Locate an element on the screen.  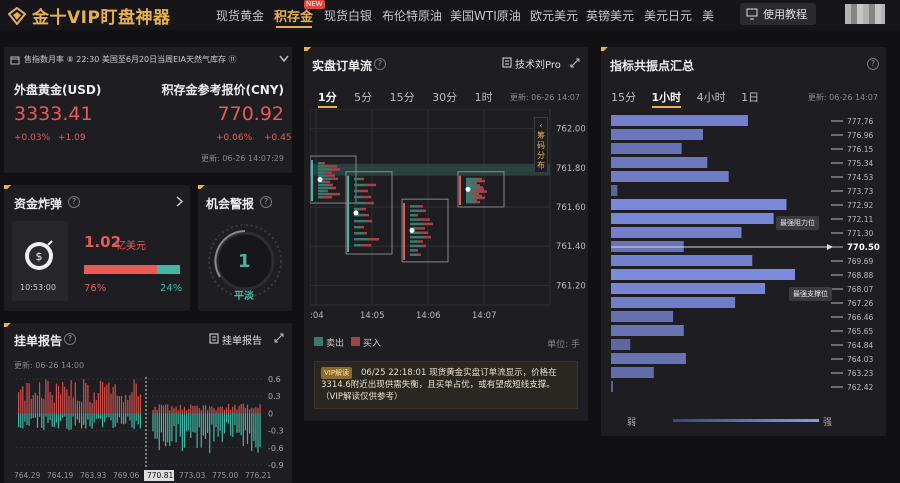
avatar is located at coordinates (865, 14).